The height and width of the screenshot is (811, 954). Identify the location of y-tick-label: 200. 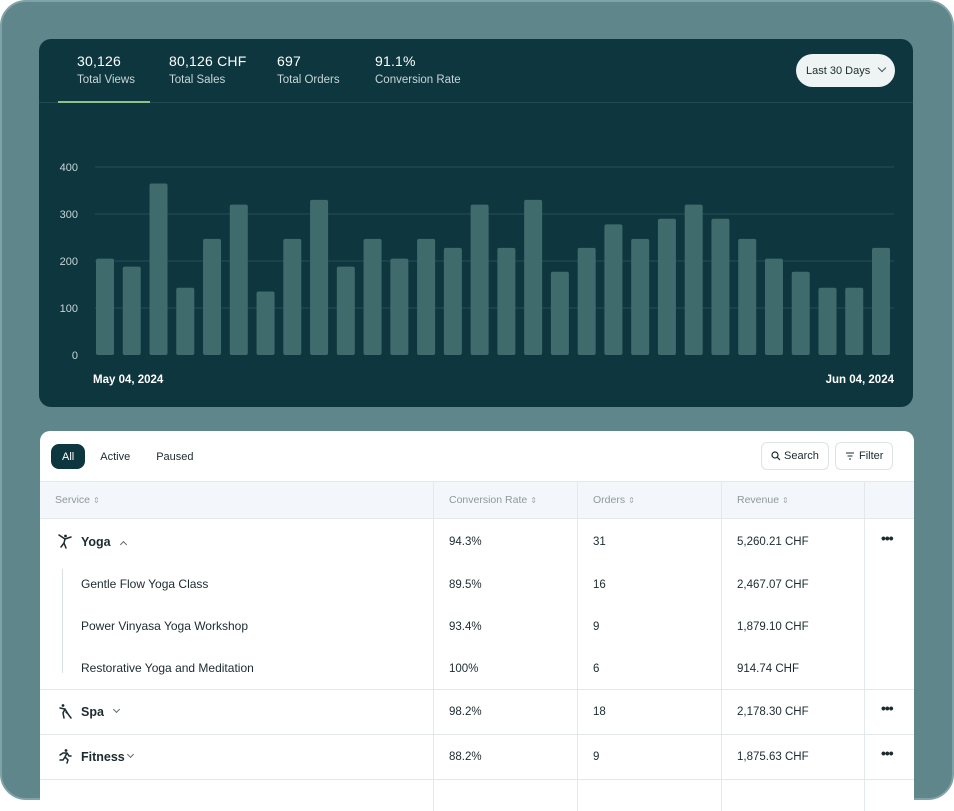
(69, 262).